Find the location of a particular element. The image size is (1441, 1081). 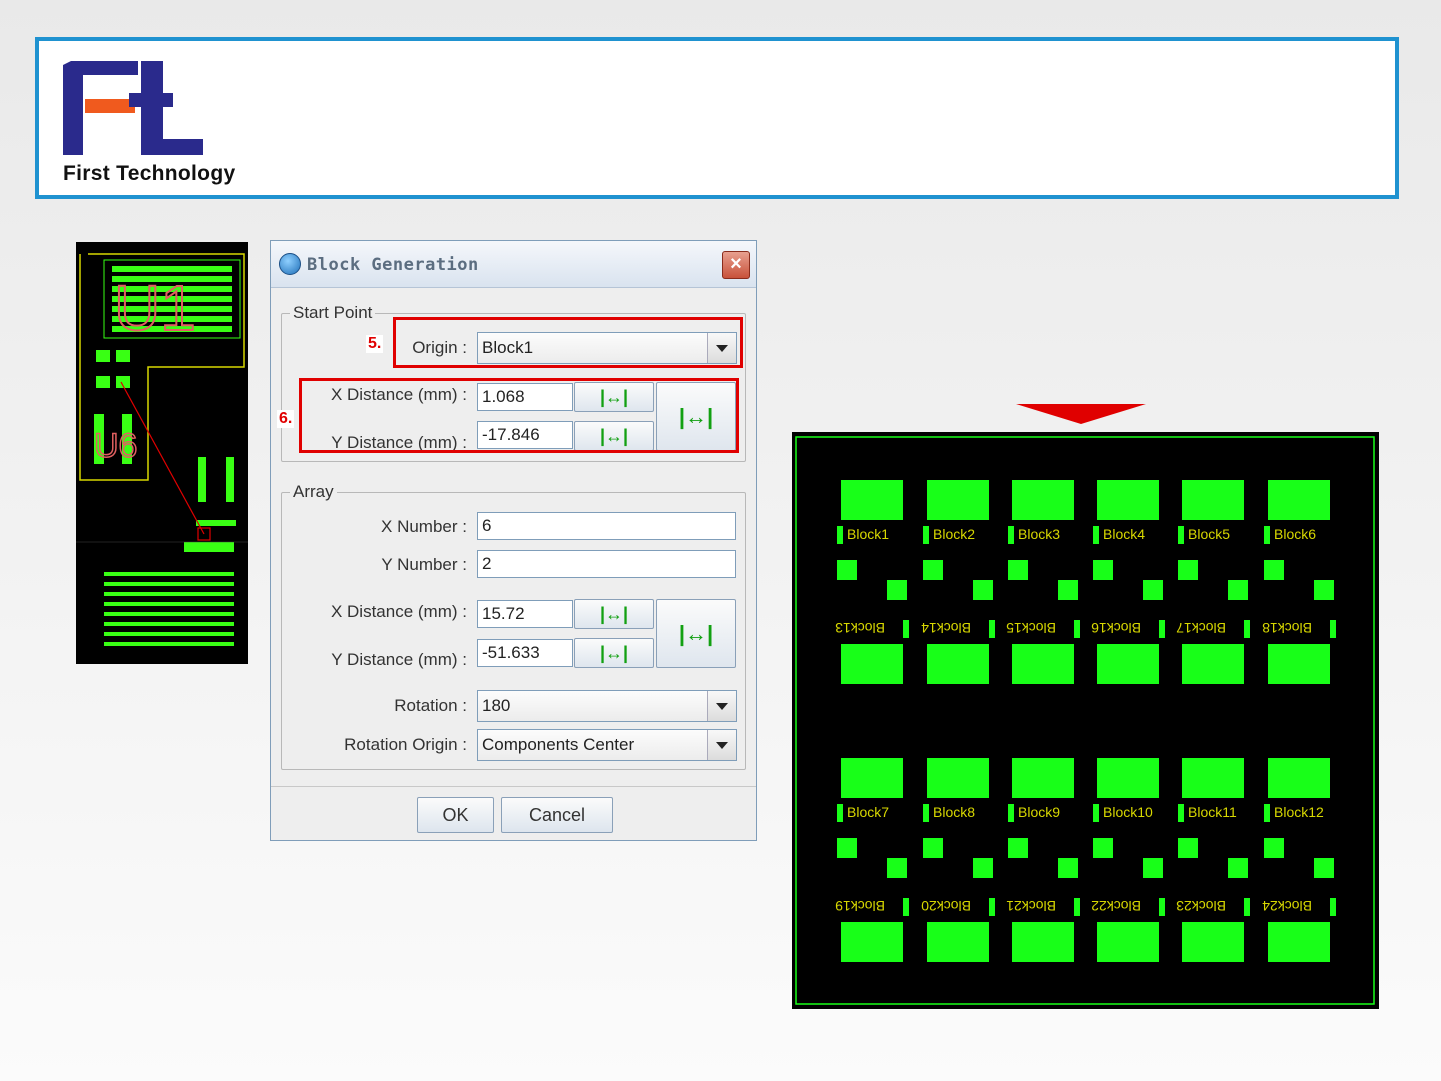

array-legend: Array is located at coordinates (313, 492).